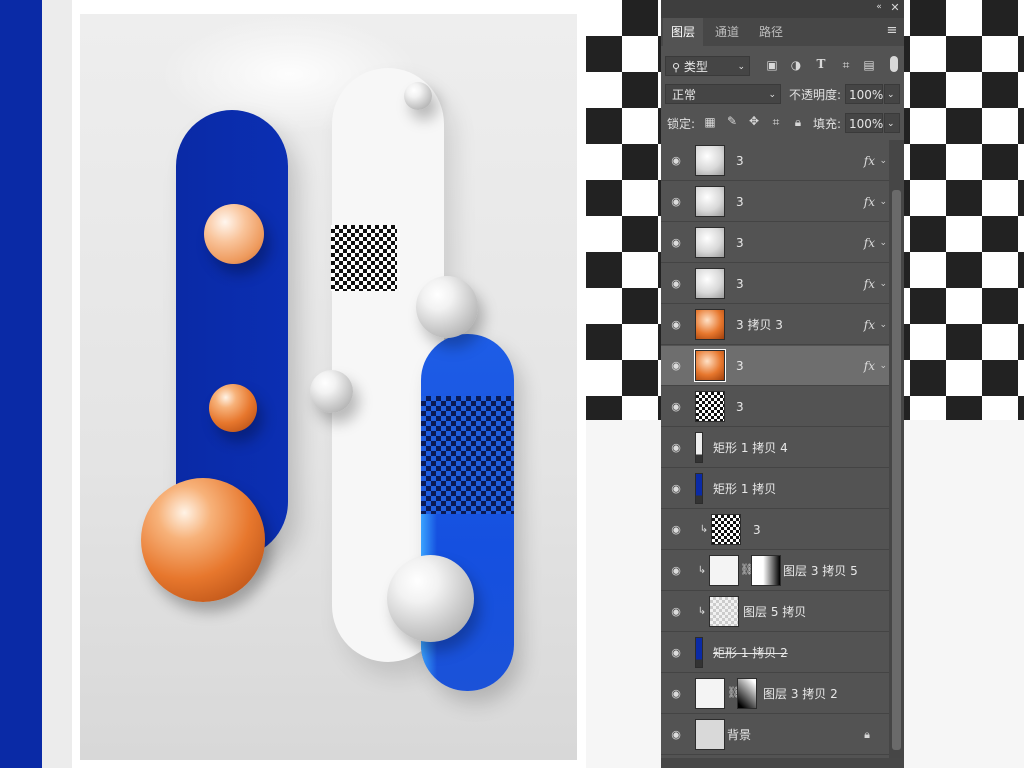 This screenshot has width=1024, height=768. I want to click on opacity-dropdown: ⌄, so click(892, 94).